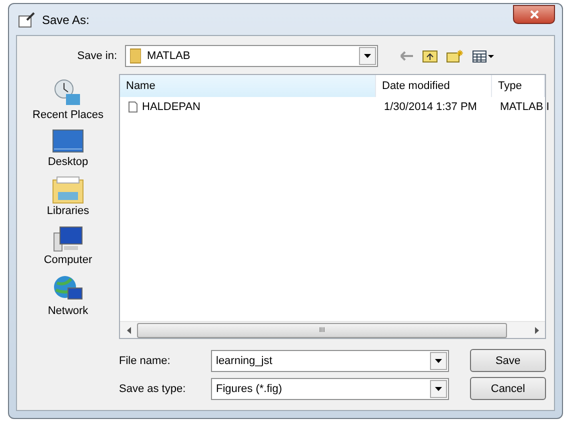 The image size is (571, 436). I want to click on cancel-button: Cancel, so click(508, 388).